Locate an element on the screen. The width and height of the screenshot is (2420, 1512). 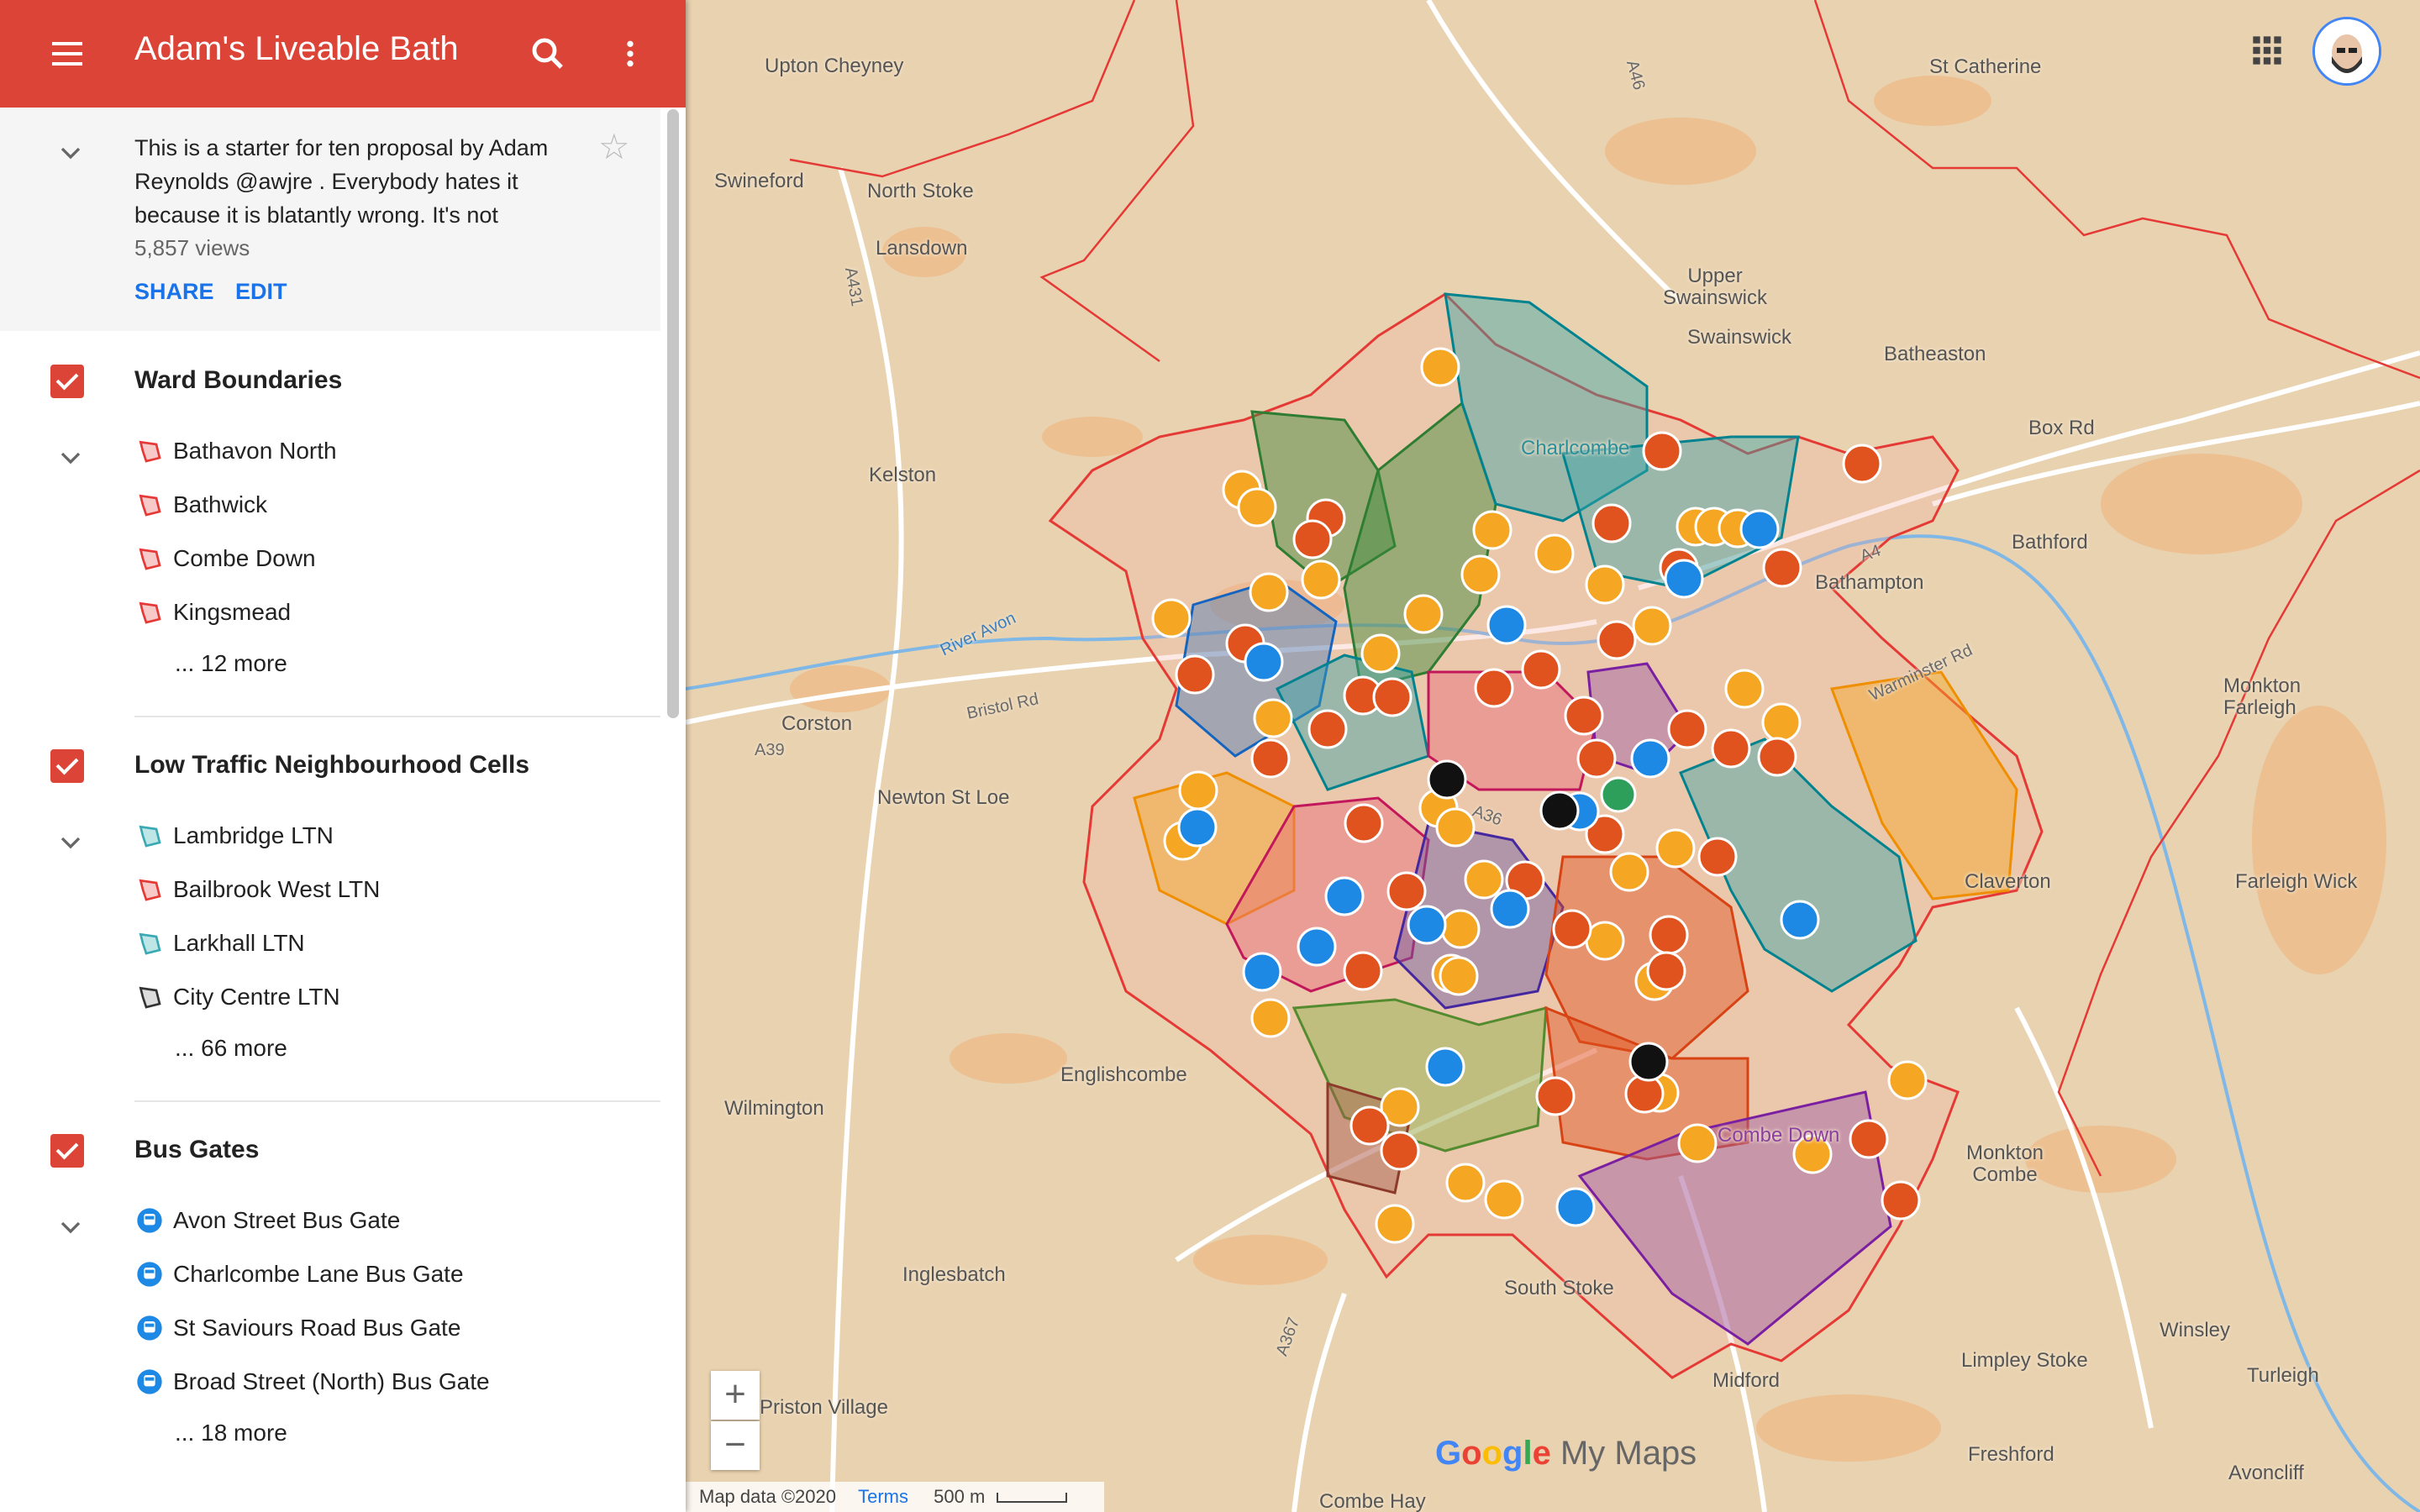
place-label: Kelston is located at coordinates (903, 475).